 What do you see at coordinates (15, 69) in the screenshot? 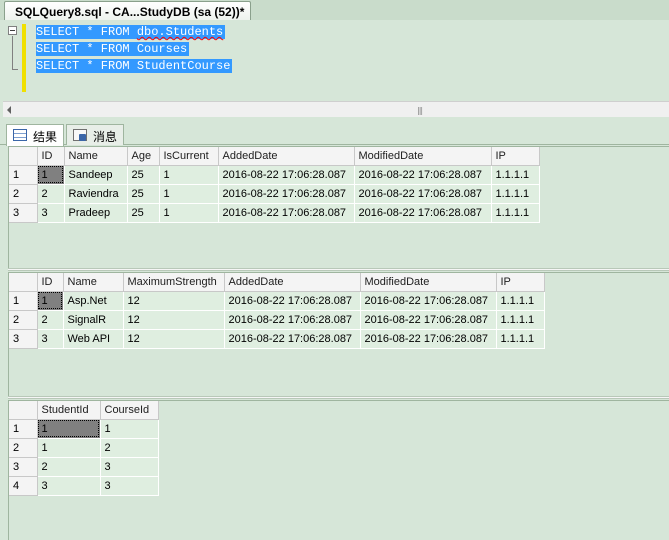
I see `fold-line-end` at bounding box center [15, 69].